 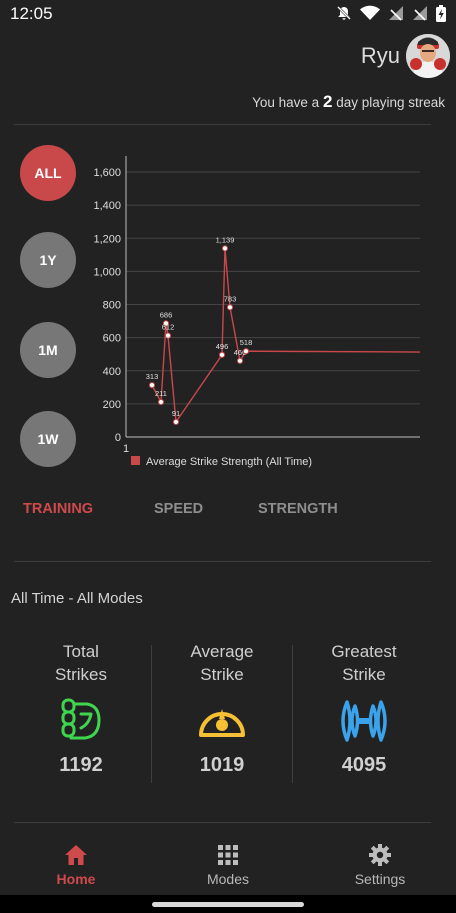 What do you see at coordinates (107, 173) in the screenshot?
I see `y-tick-label: 1,600` at bounding box center [107, 173].